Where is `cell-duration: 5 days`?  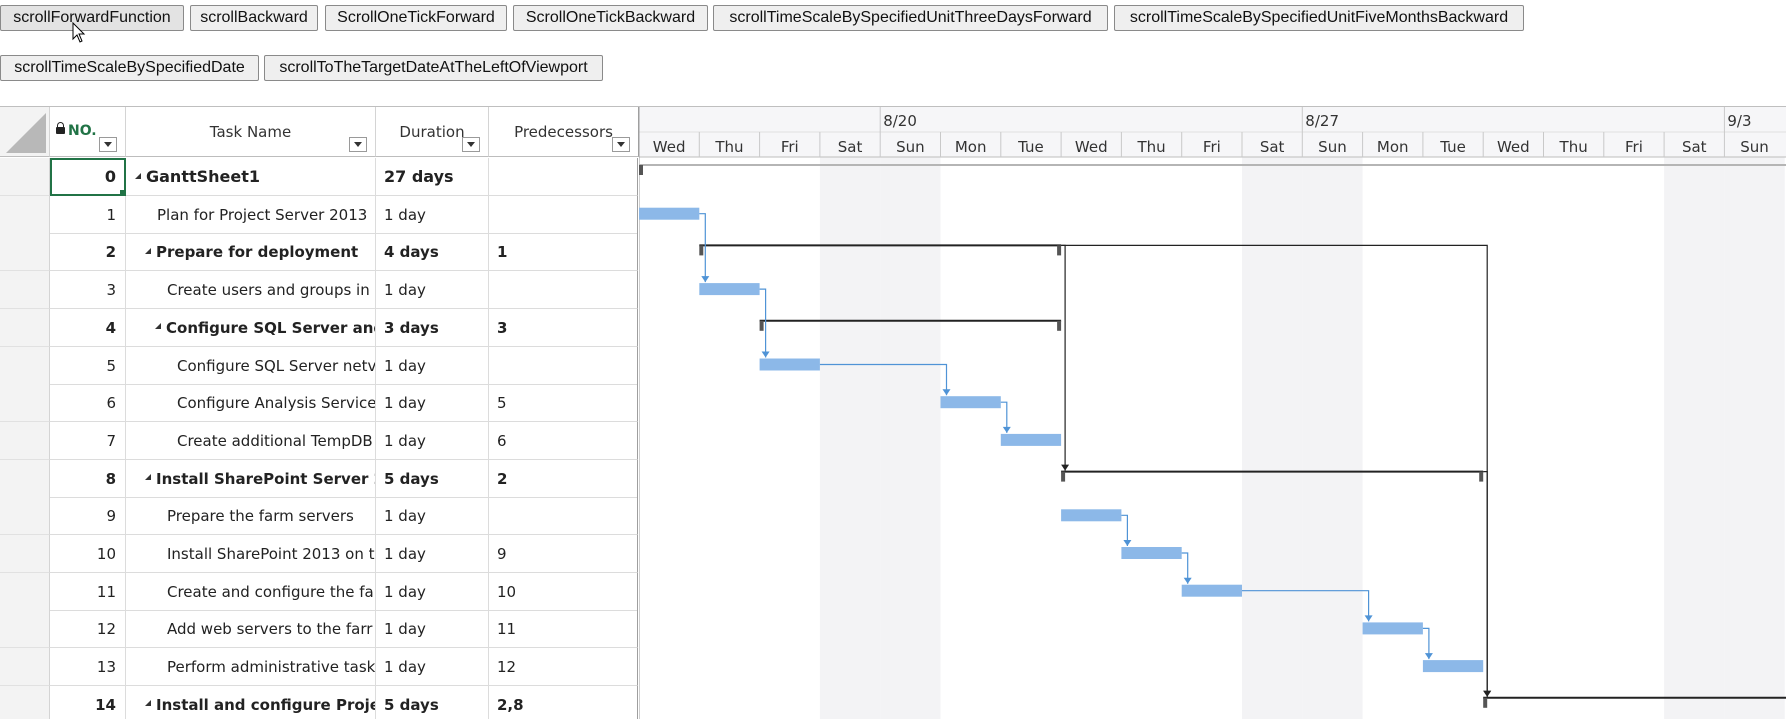
cell-duration: 5 days is located at coordinates (432, 702).